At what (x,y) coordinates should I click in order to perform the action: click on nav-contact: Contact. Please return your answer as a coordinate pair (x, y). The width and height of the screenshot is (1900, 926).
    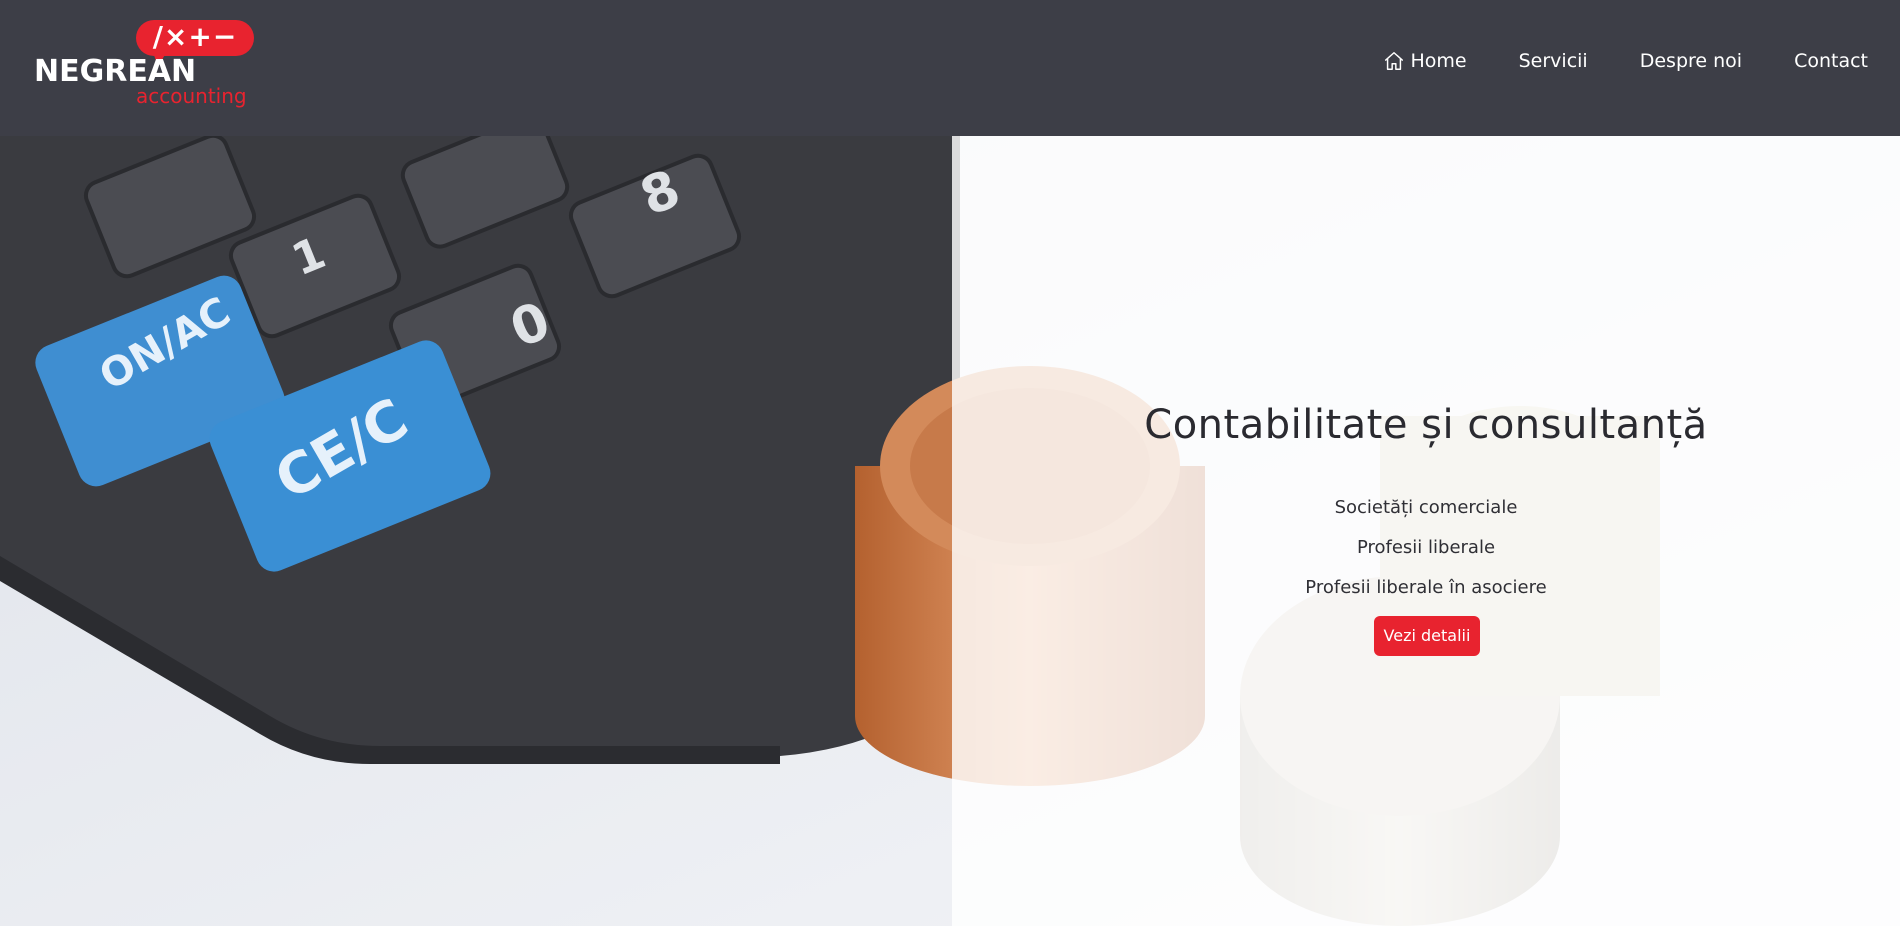
    Looking at the image, I should click on (1831, 61).